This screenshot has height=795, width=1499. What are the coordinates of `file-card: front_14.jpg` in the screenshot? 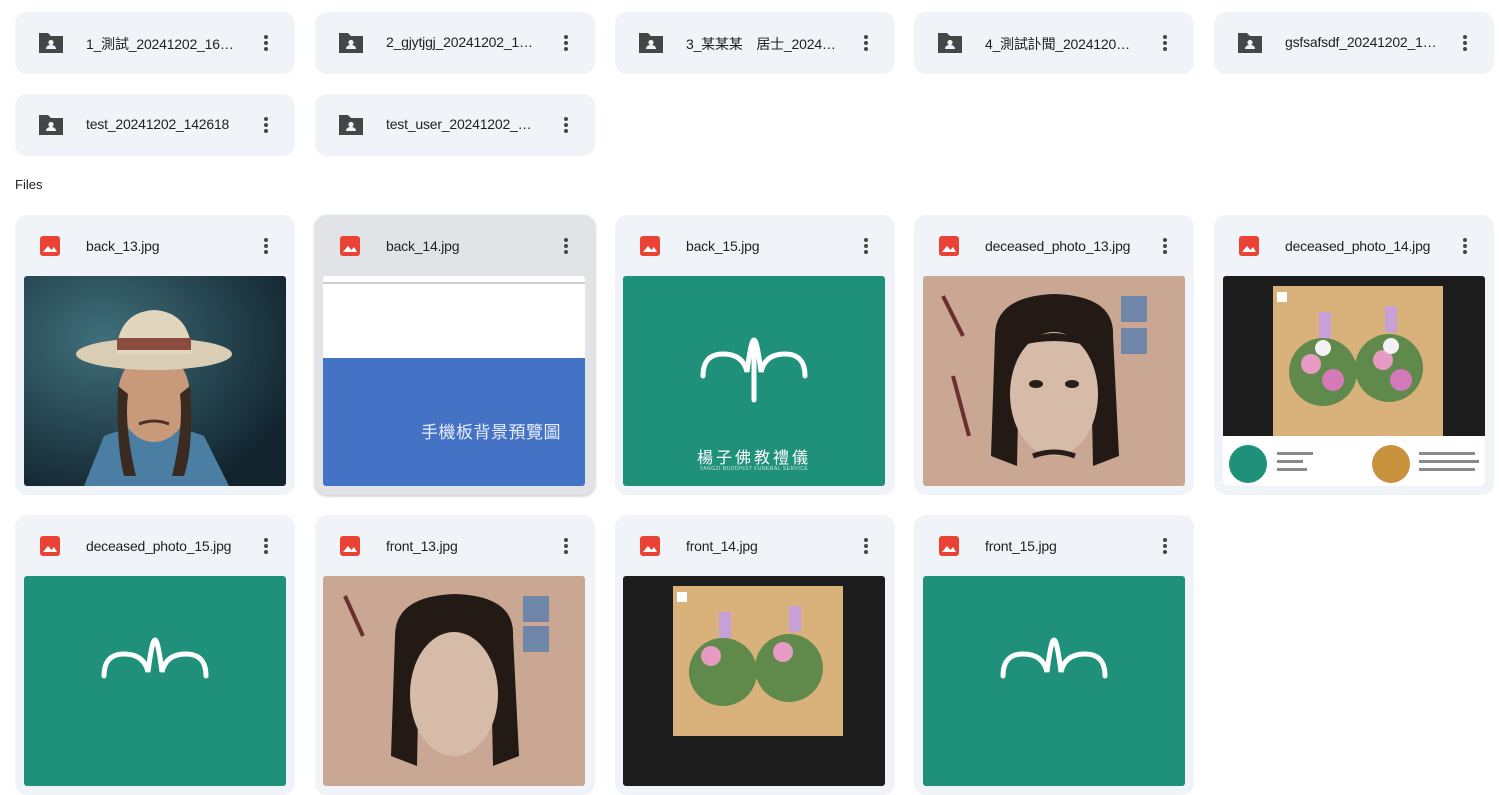 It's located at (755, 655).